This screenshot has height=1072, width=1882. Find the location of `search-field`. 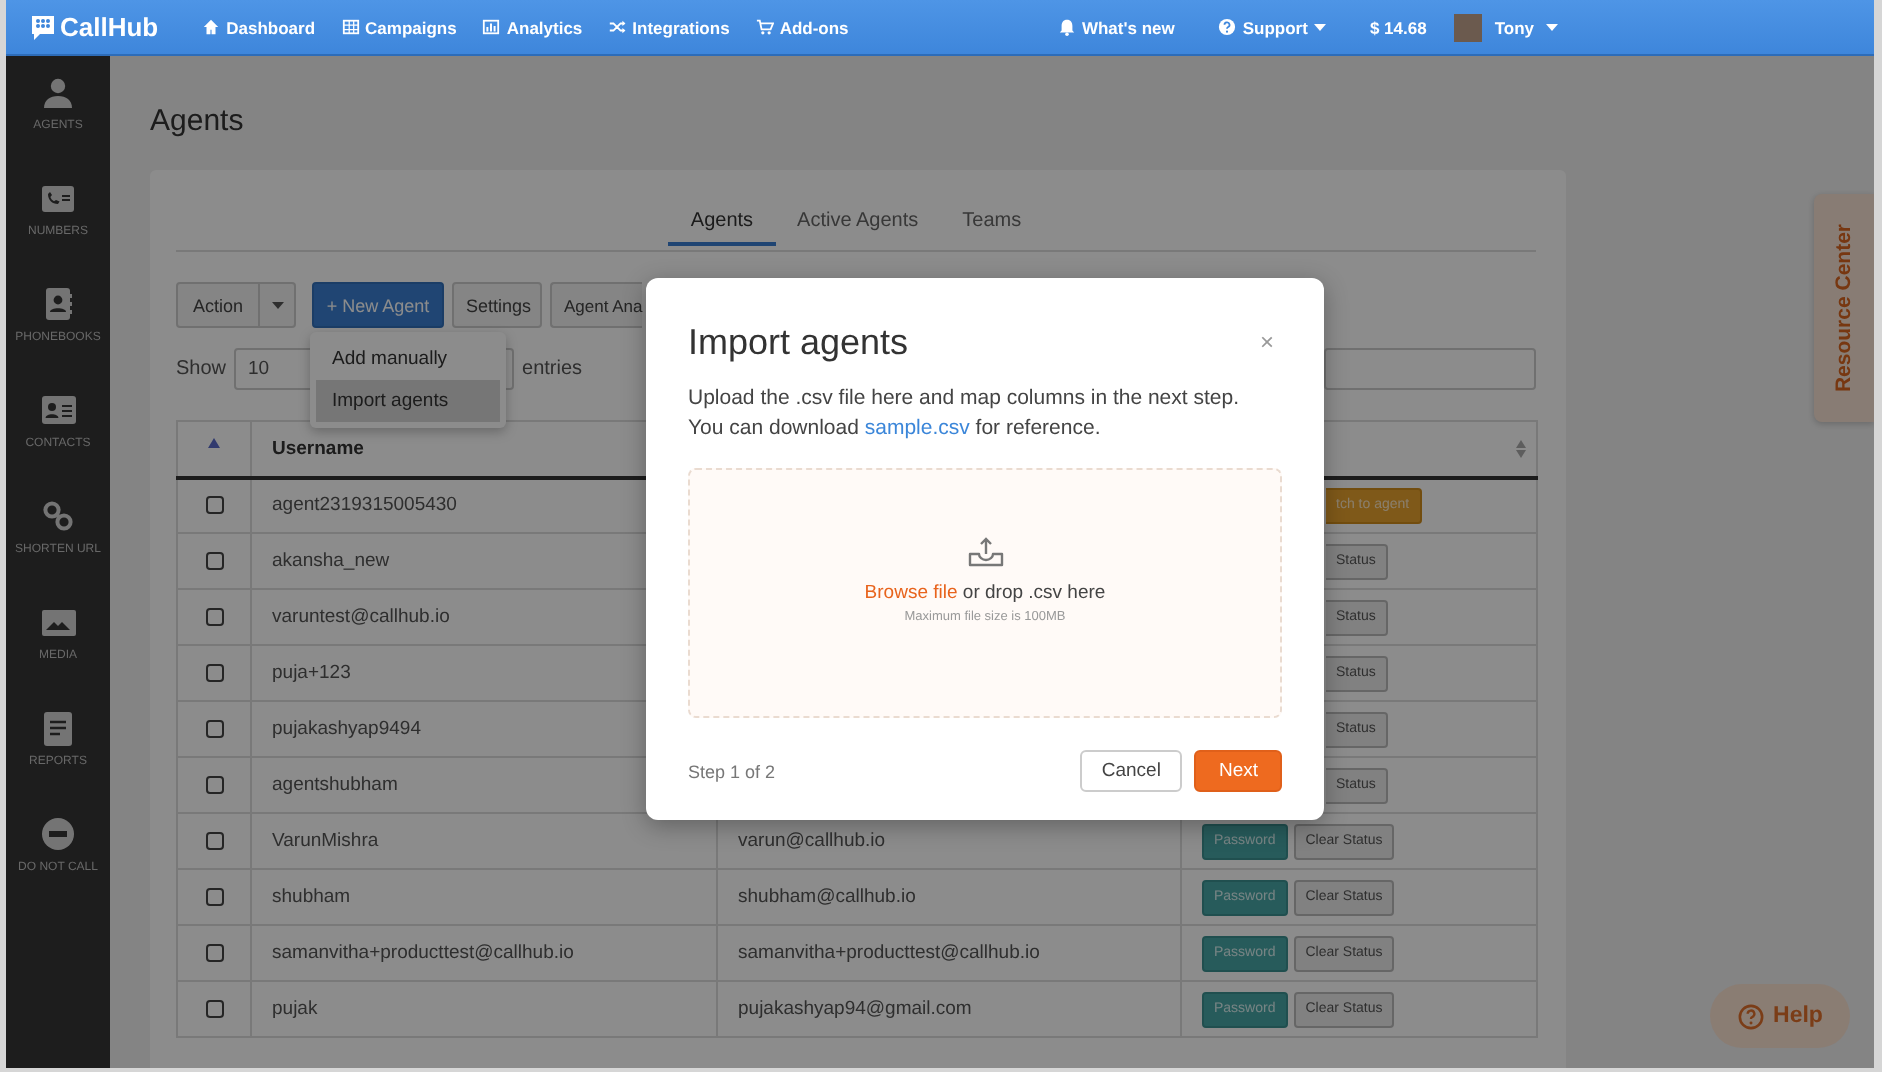

search-field is located at coordinates (1430, 369).